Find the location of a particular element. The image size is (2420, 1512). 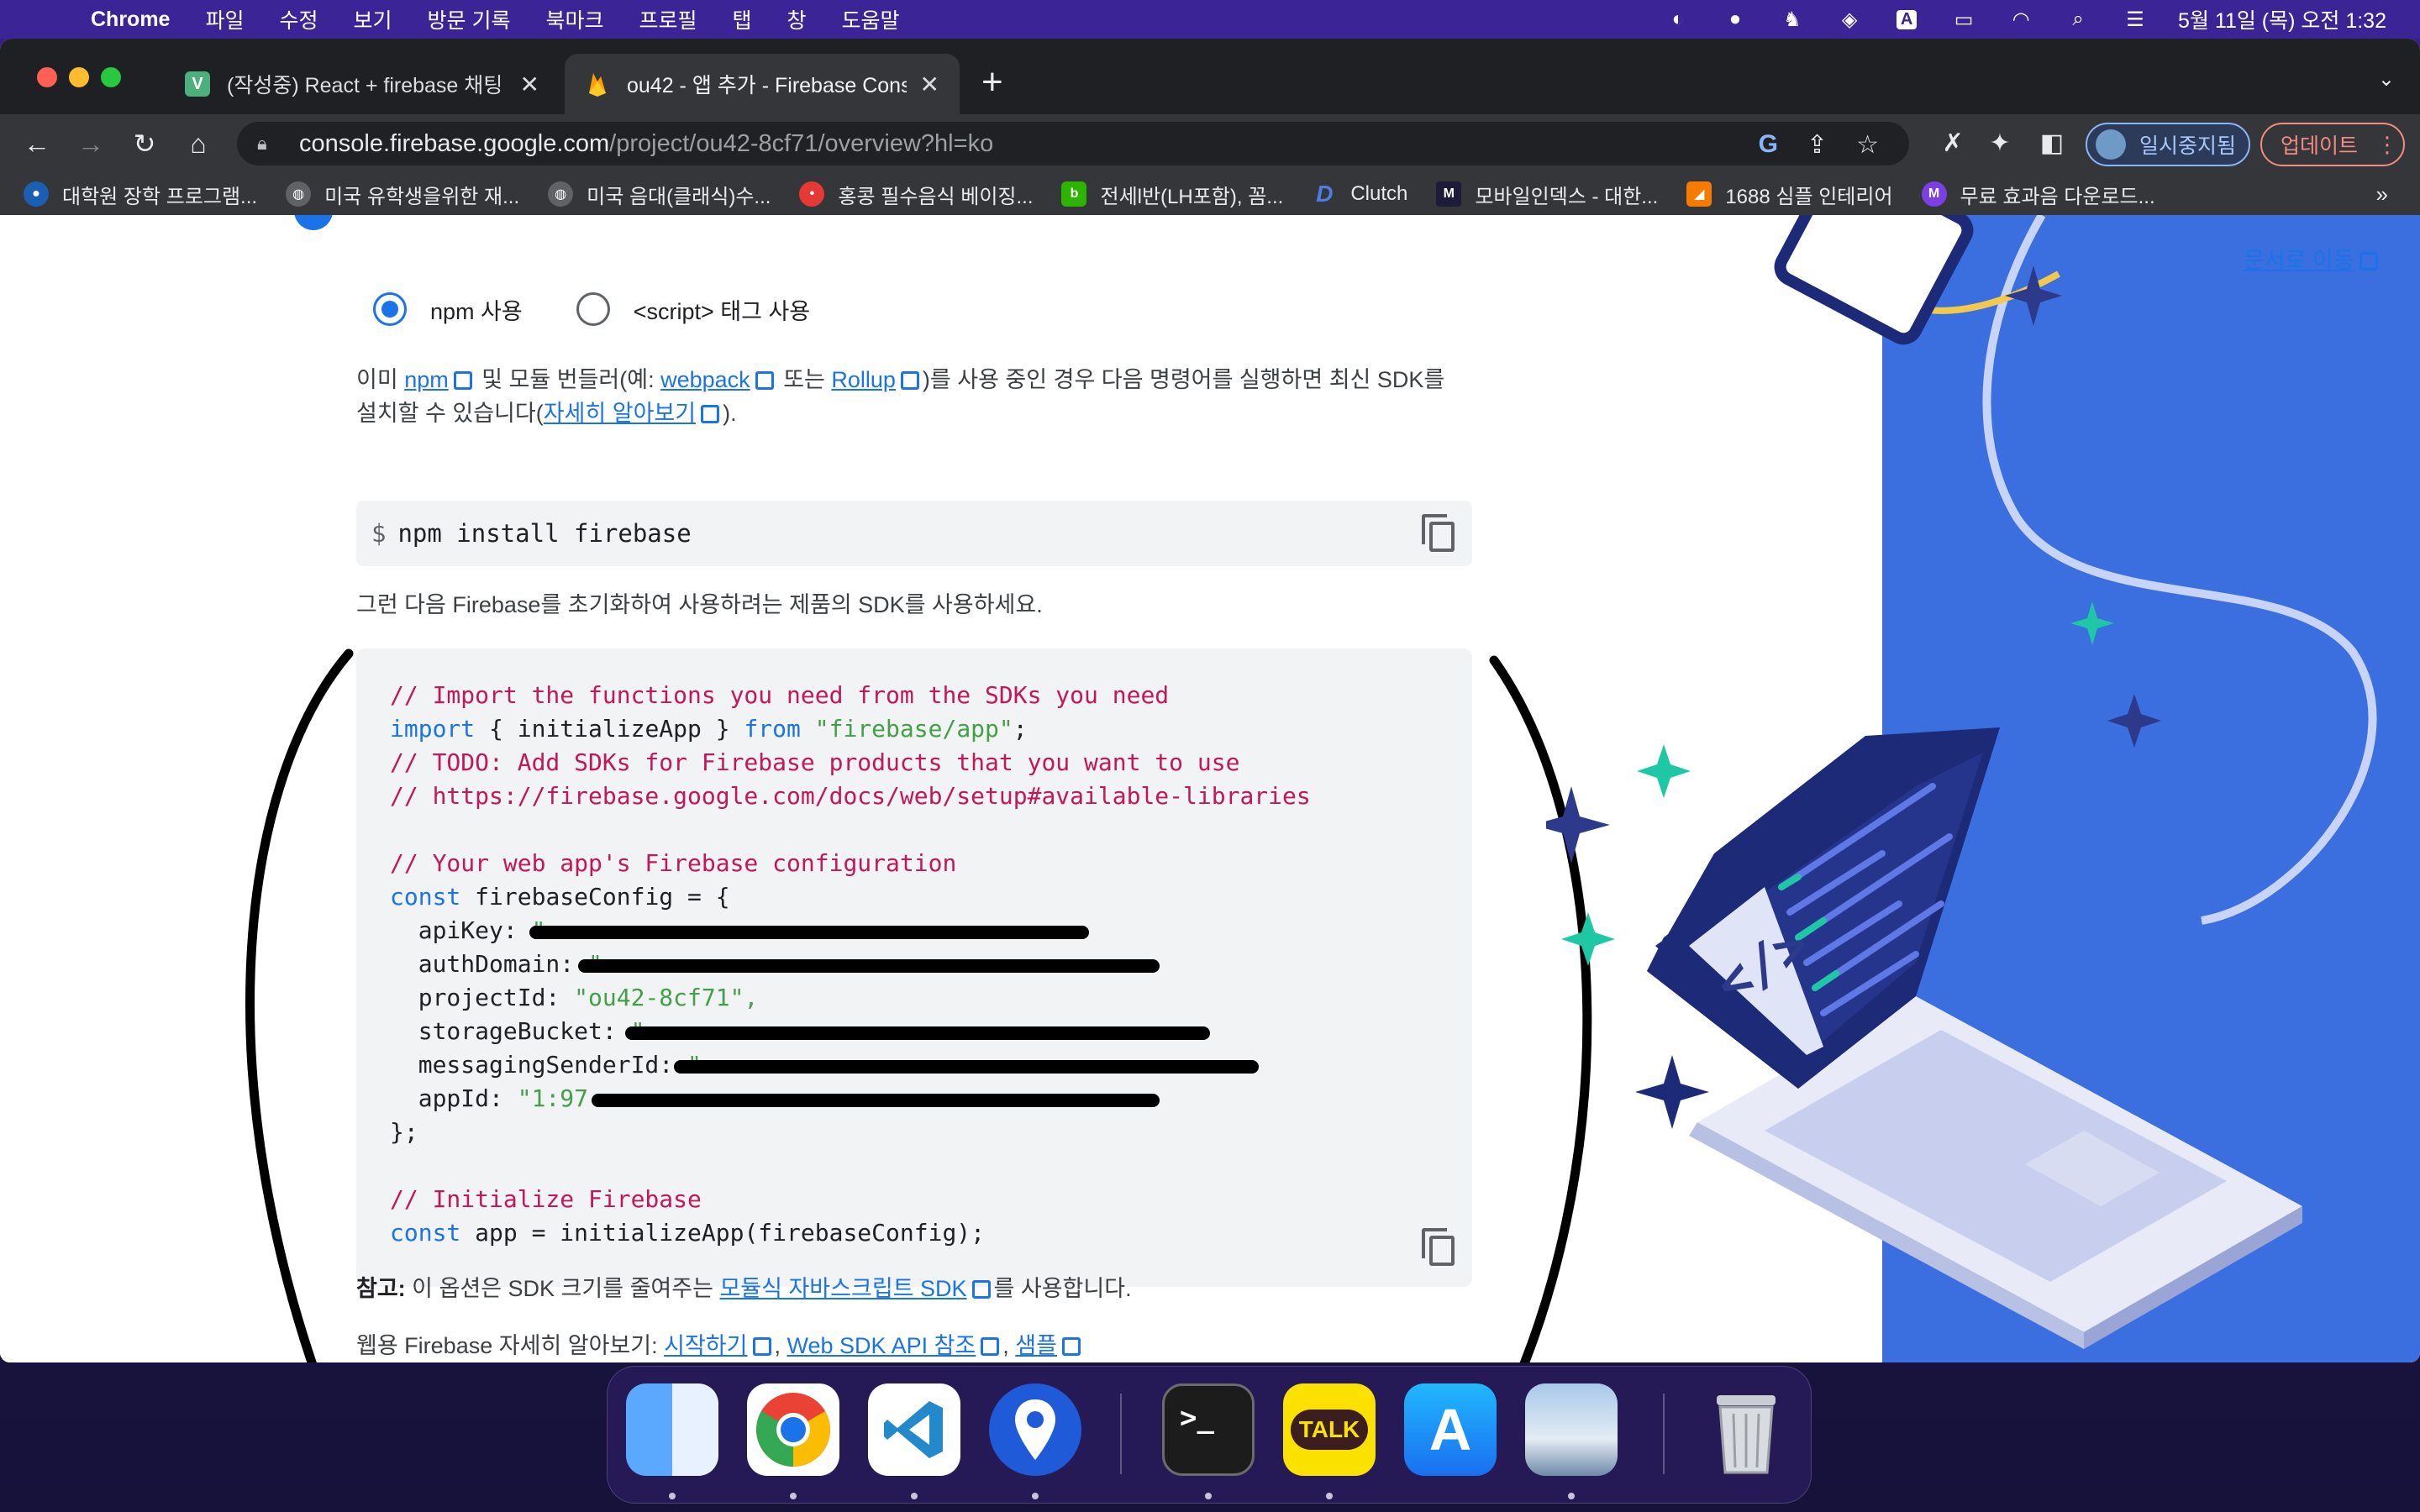

bookmarks-overflow-icon: » is located at coordinates (2382, 194).